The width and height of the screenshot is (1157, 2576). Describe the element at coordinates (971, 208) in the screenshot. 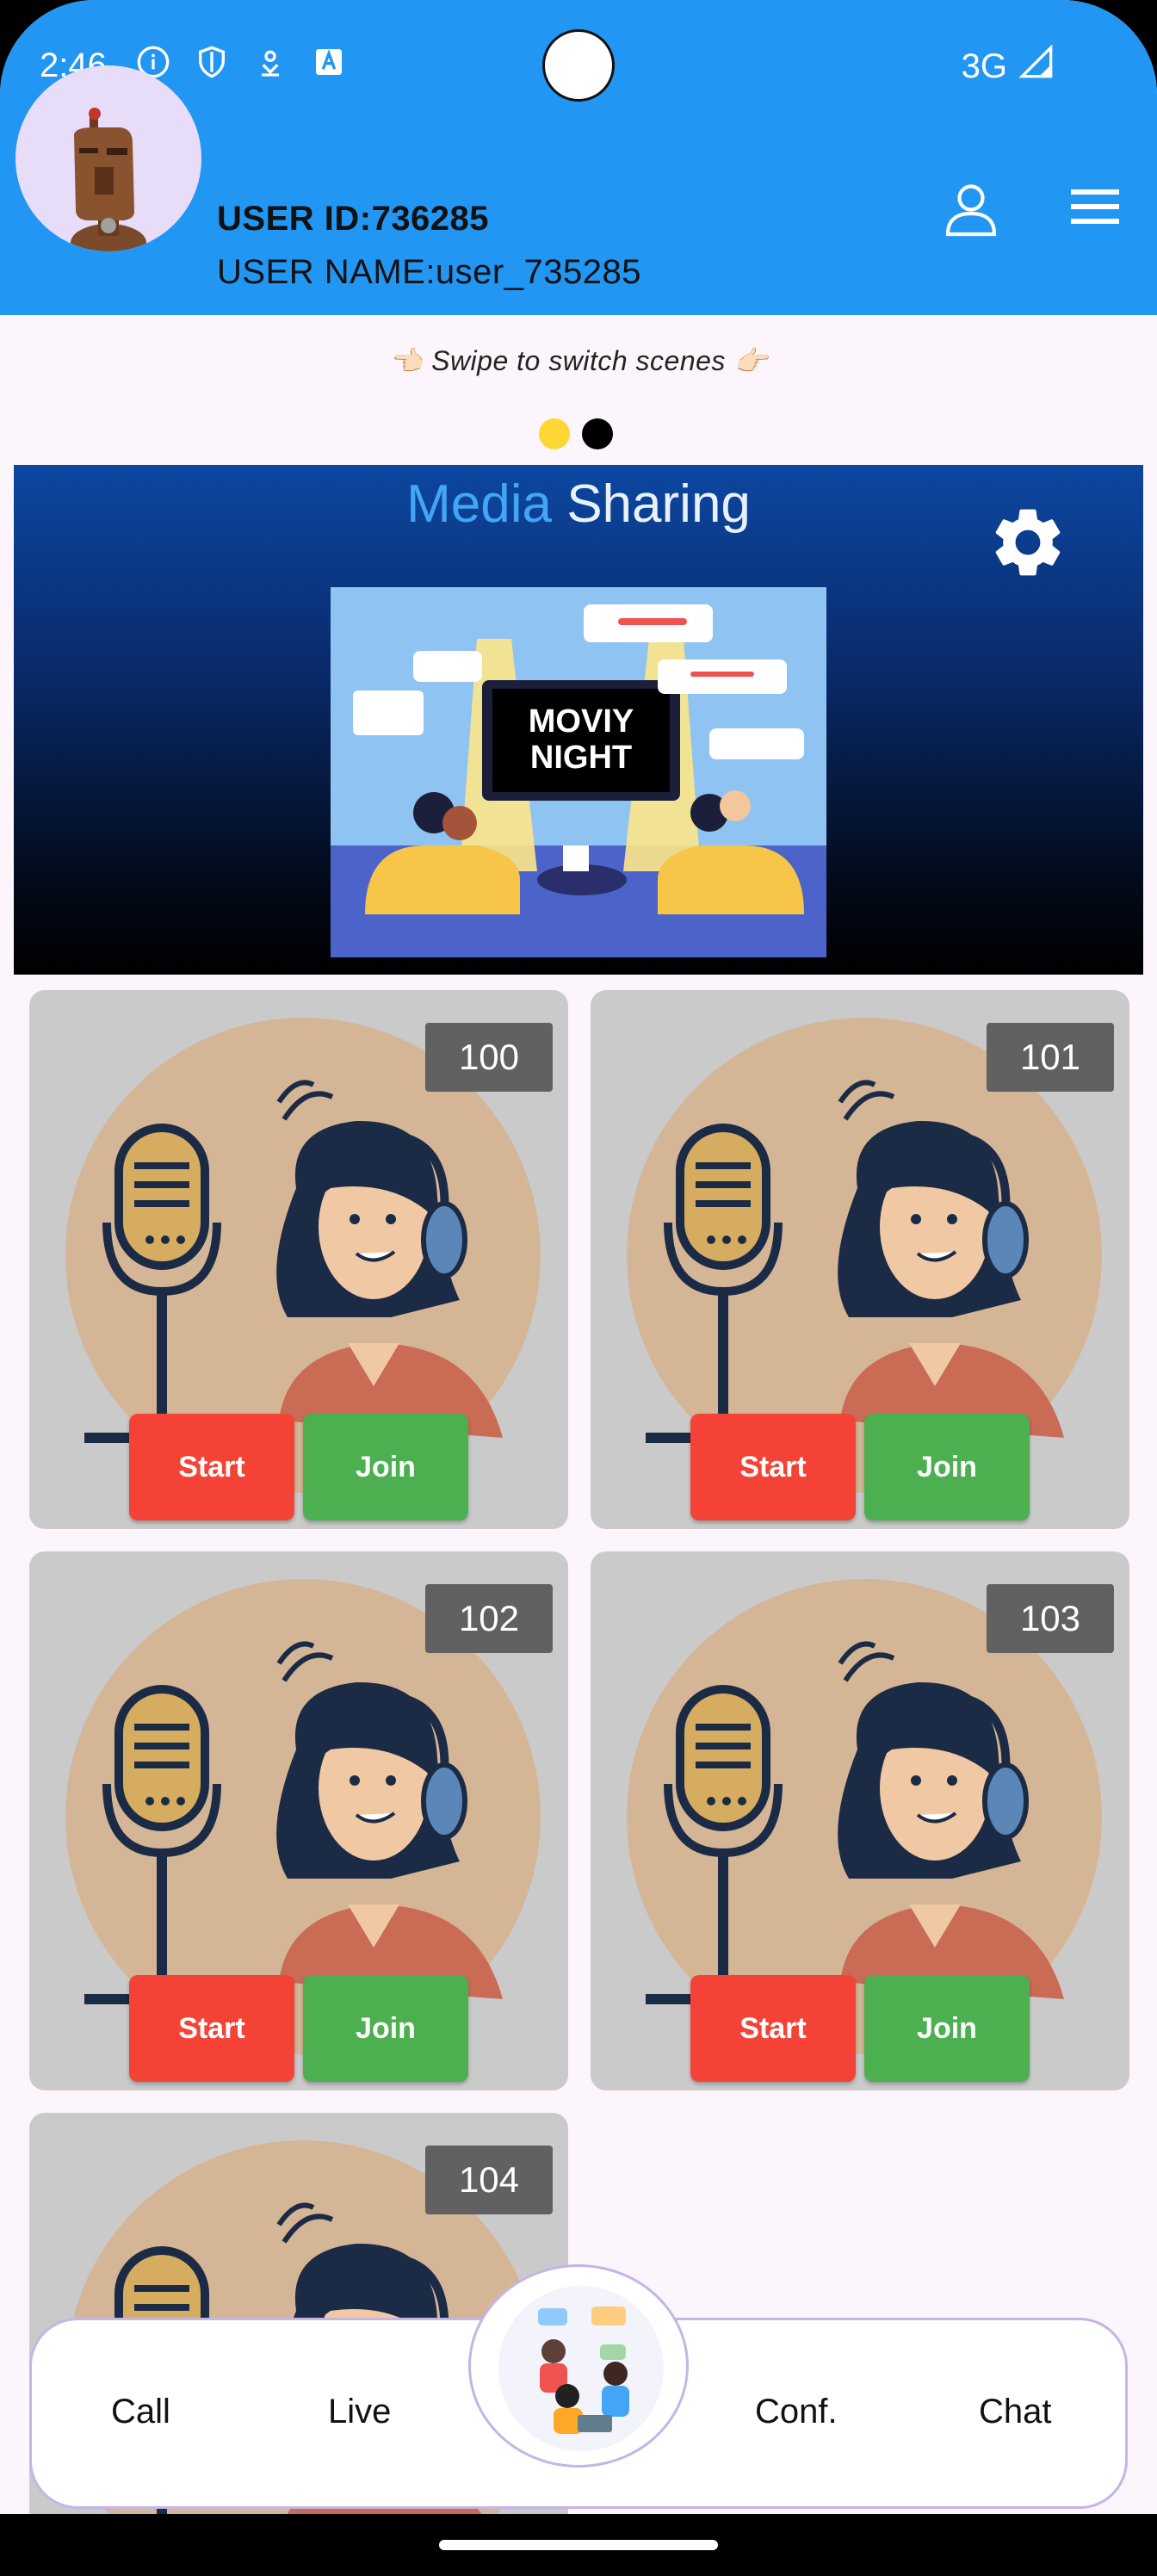

I see `profile-icon` at that location.